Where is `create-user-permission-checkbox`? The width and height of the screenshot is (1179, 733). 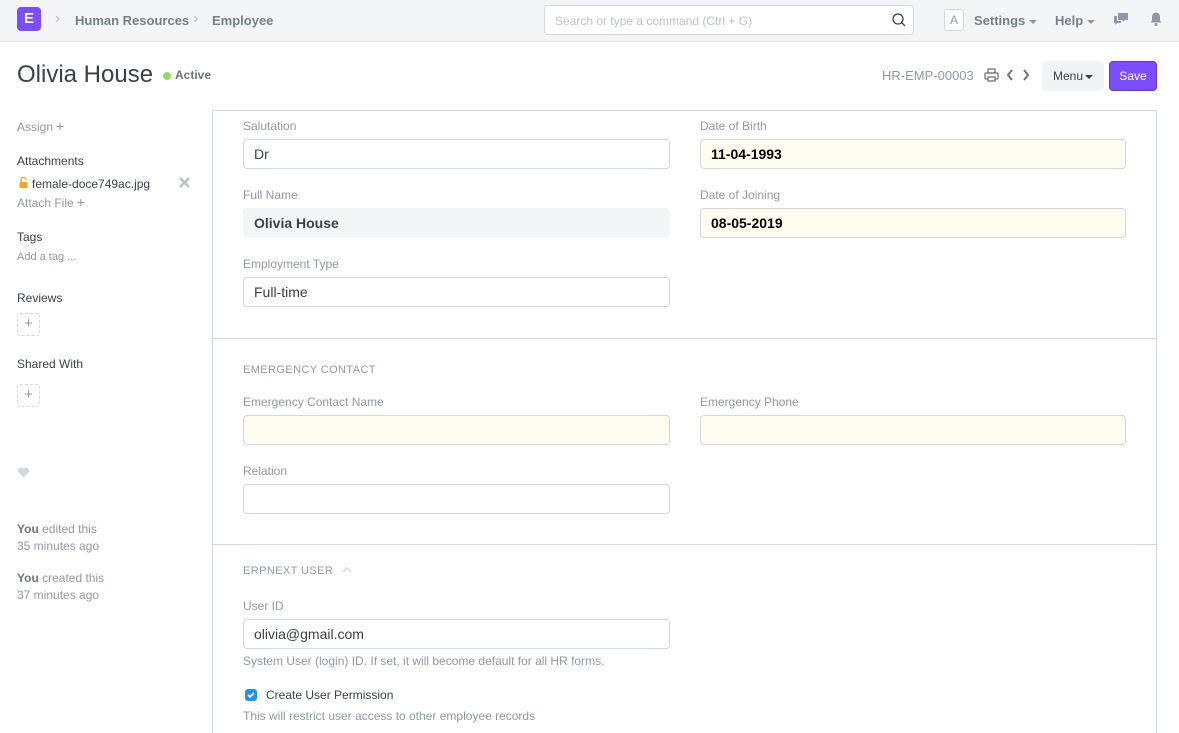 create-user-permission-checkbox is located at coordinates (251, 695).